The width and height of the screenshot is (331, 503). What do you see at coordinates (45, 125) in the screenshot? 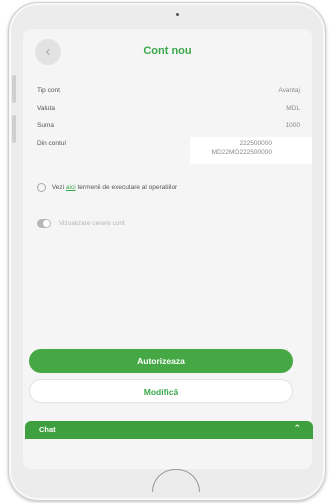
I see `detail-label: Suma` at bounding box center [45, 125].